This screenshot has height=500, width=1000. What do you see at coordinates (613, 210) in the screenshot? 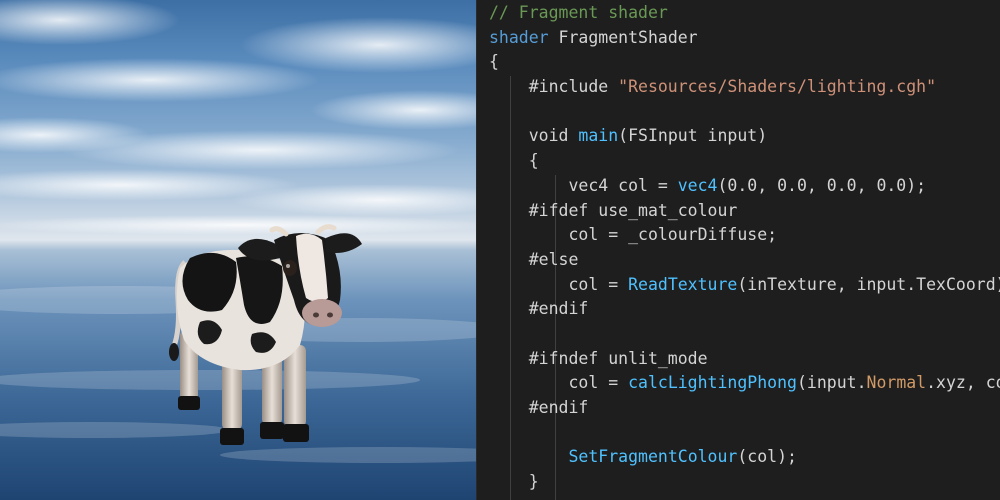
I see `code-token-plain: #ifdef use_mat_colour` at bounding box center [613, 210].